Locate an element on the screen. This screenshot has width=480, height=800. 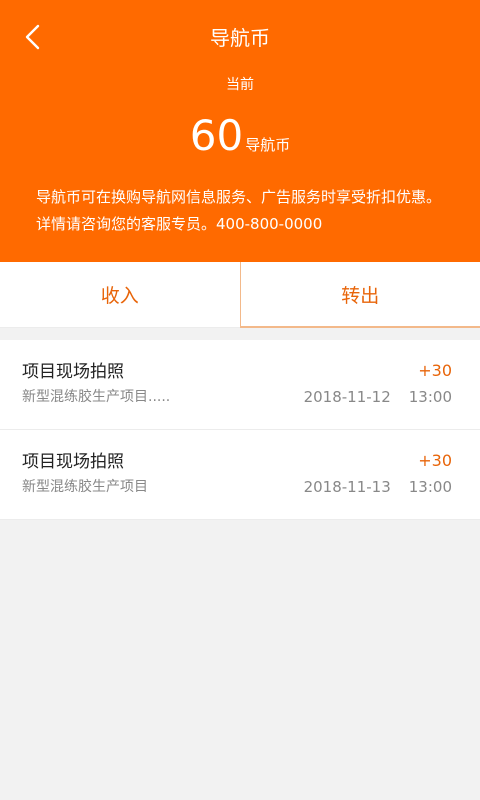
balance-value: 60 is located at coordinates (216, 135).